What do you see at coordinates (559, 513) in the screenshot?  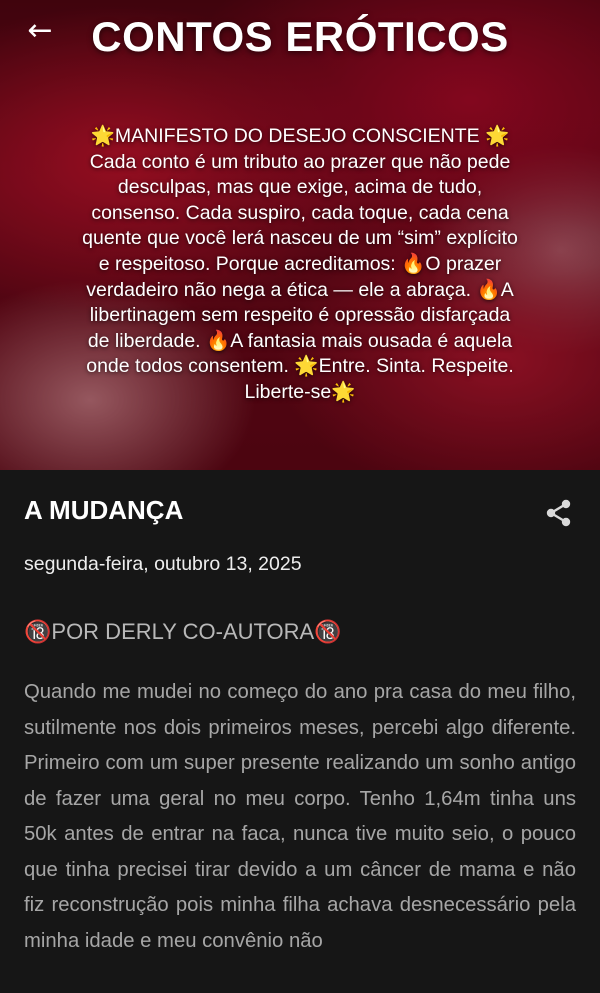 I see `share-icon` at bounding box center [559, 513].